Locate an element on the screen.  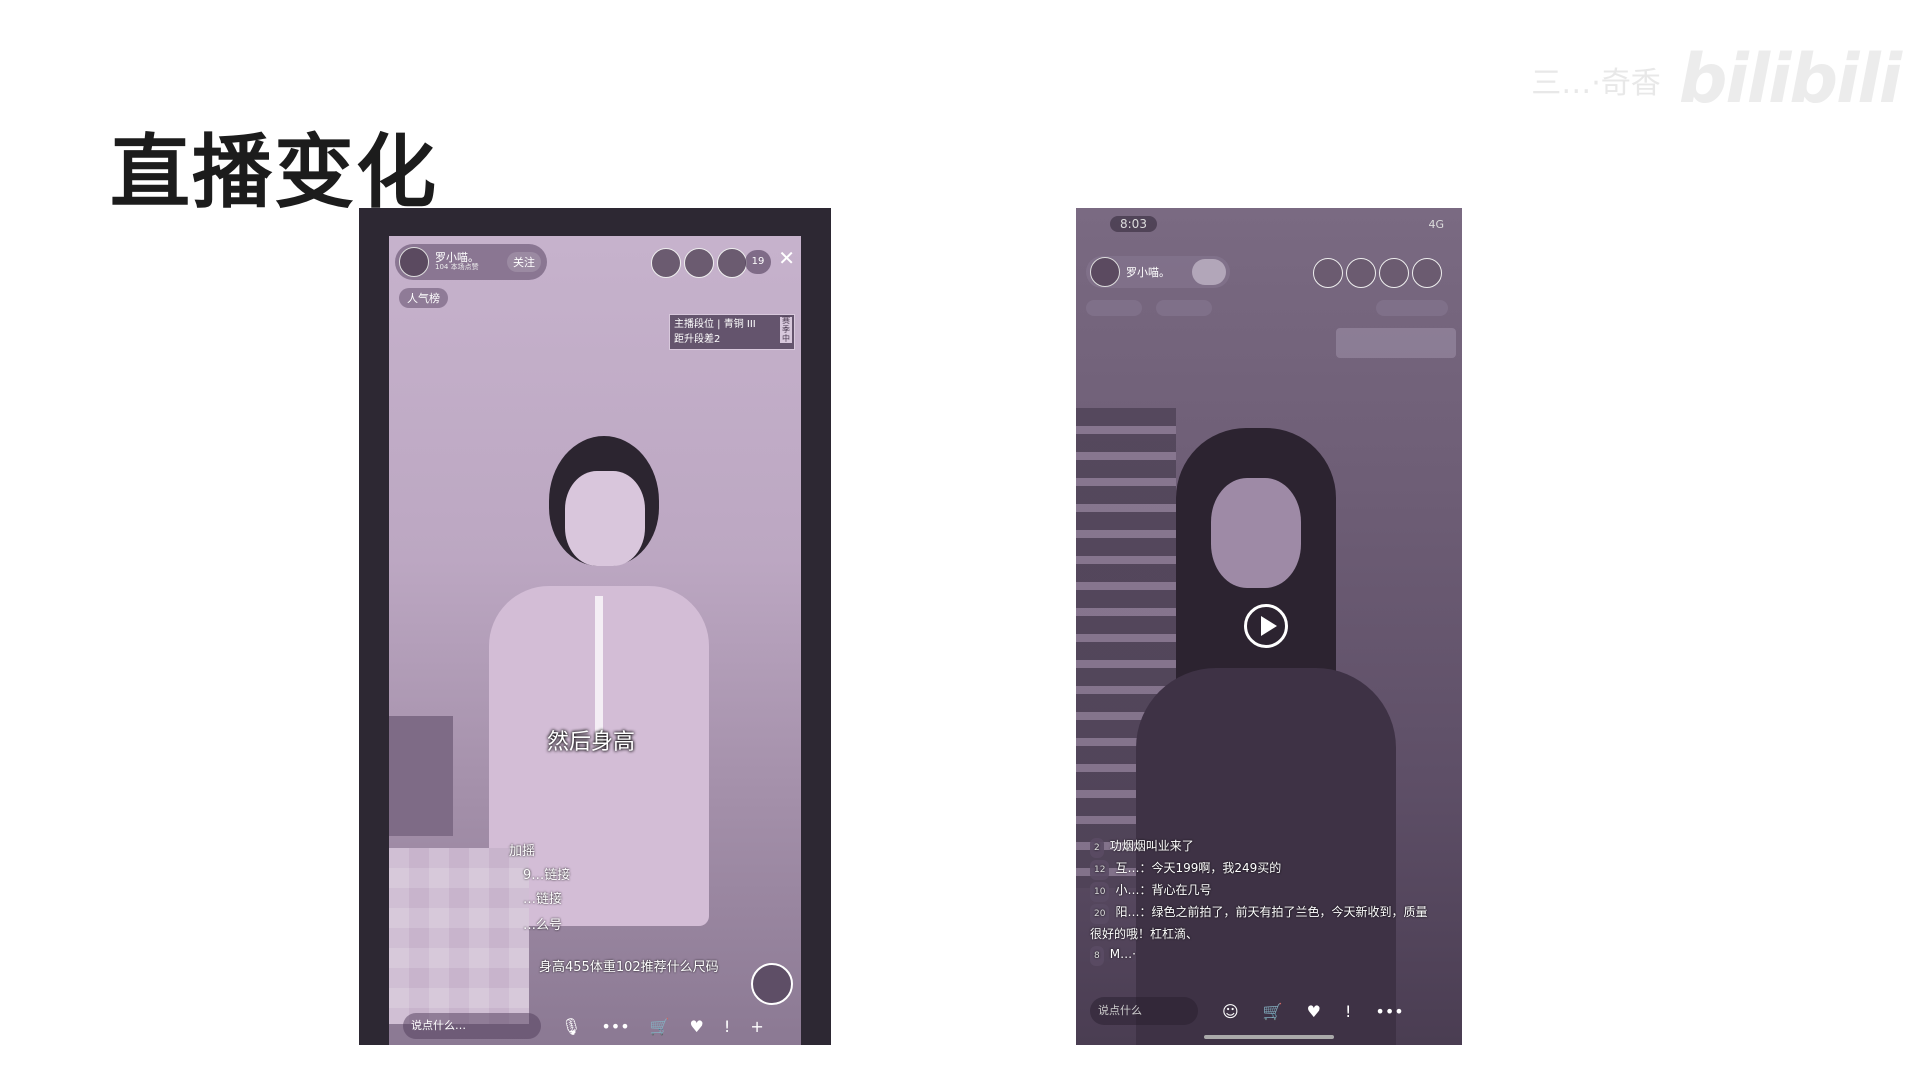
chat-text: 小…：背心在几号 is located at coordinates (1163, 890).